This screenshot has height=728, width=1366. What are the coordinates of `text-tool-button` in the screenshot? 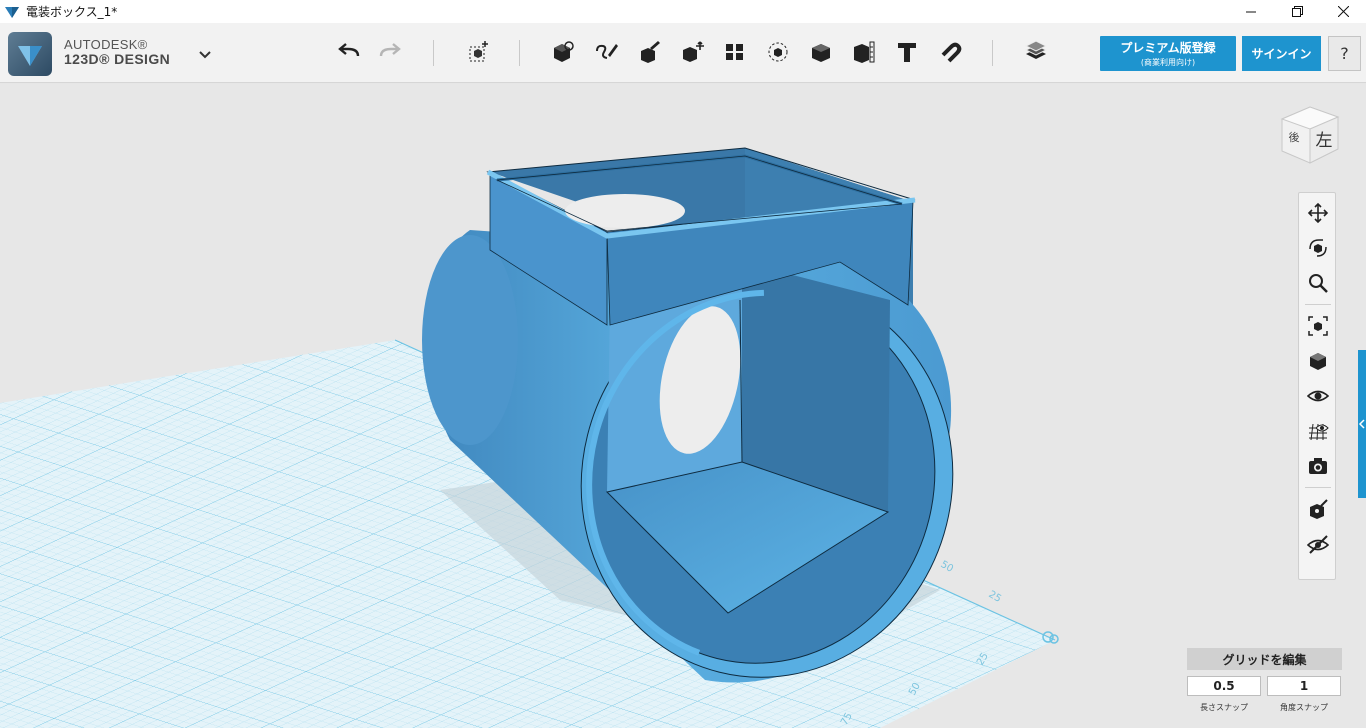 It's located at (907, 52).